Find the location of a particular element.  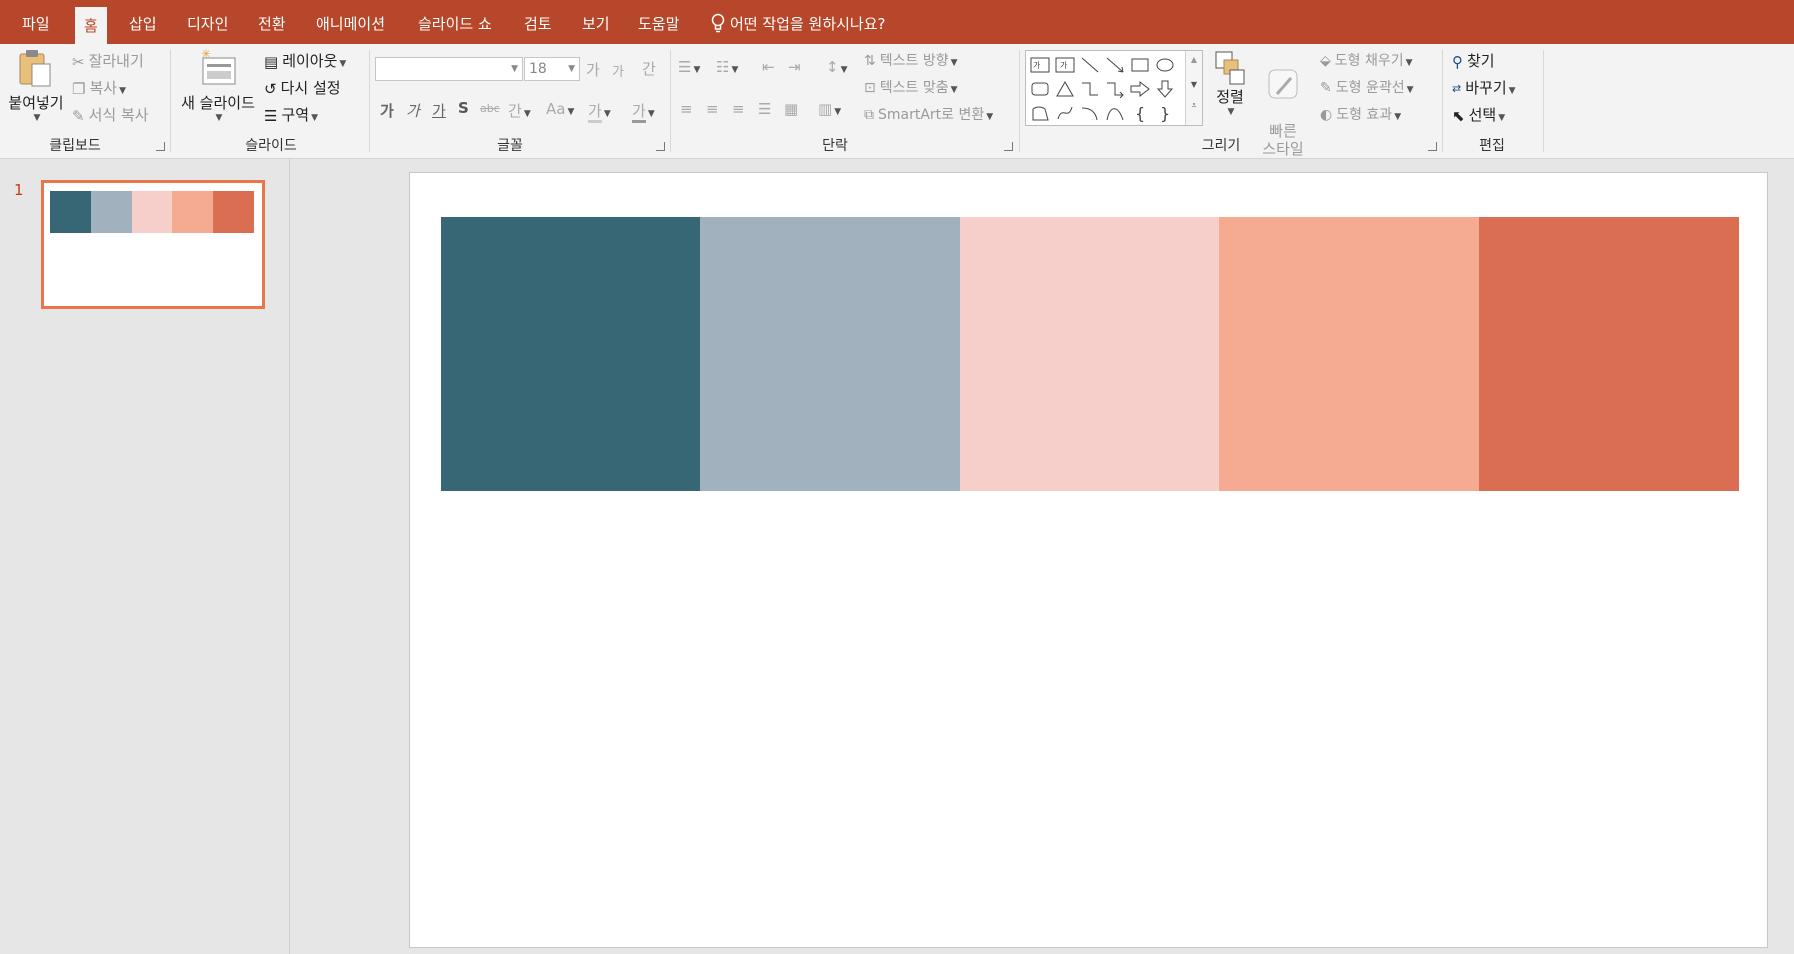

curve-shape-icon is located at coordinates (1115, 113).